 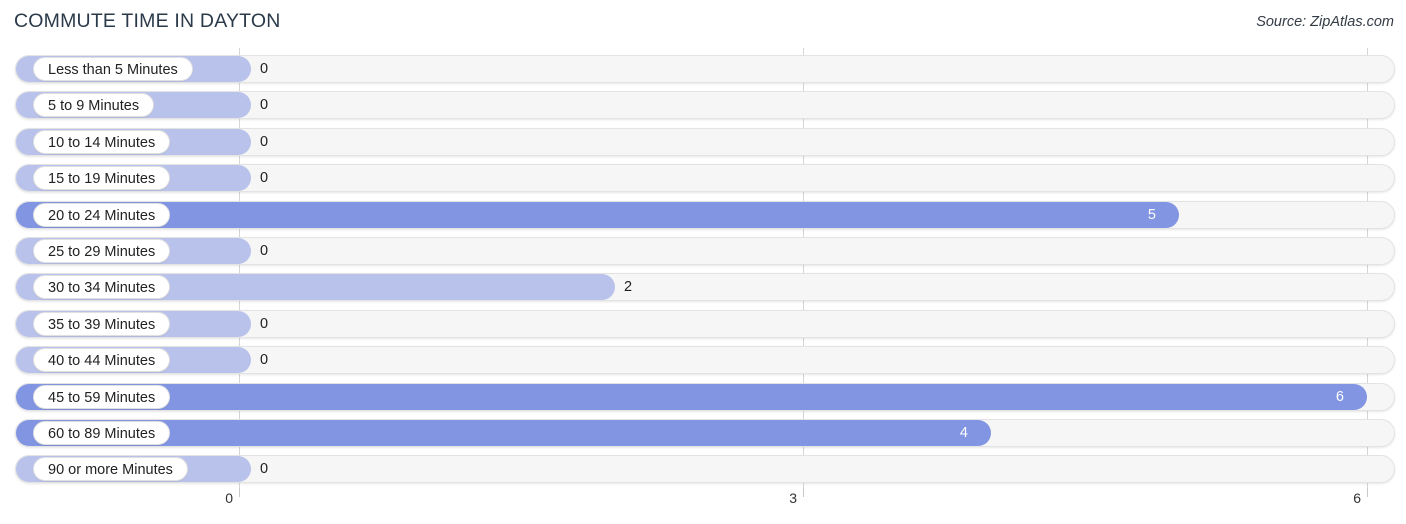 I want to click on bar-row: 20 to 24 Minutes 5, so click(x=705, y=214).